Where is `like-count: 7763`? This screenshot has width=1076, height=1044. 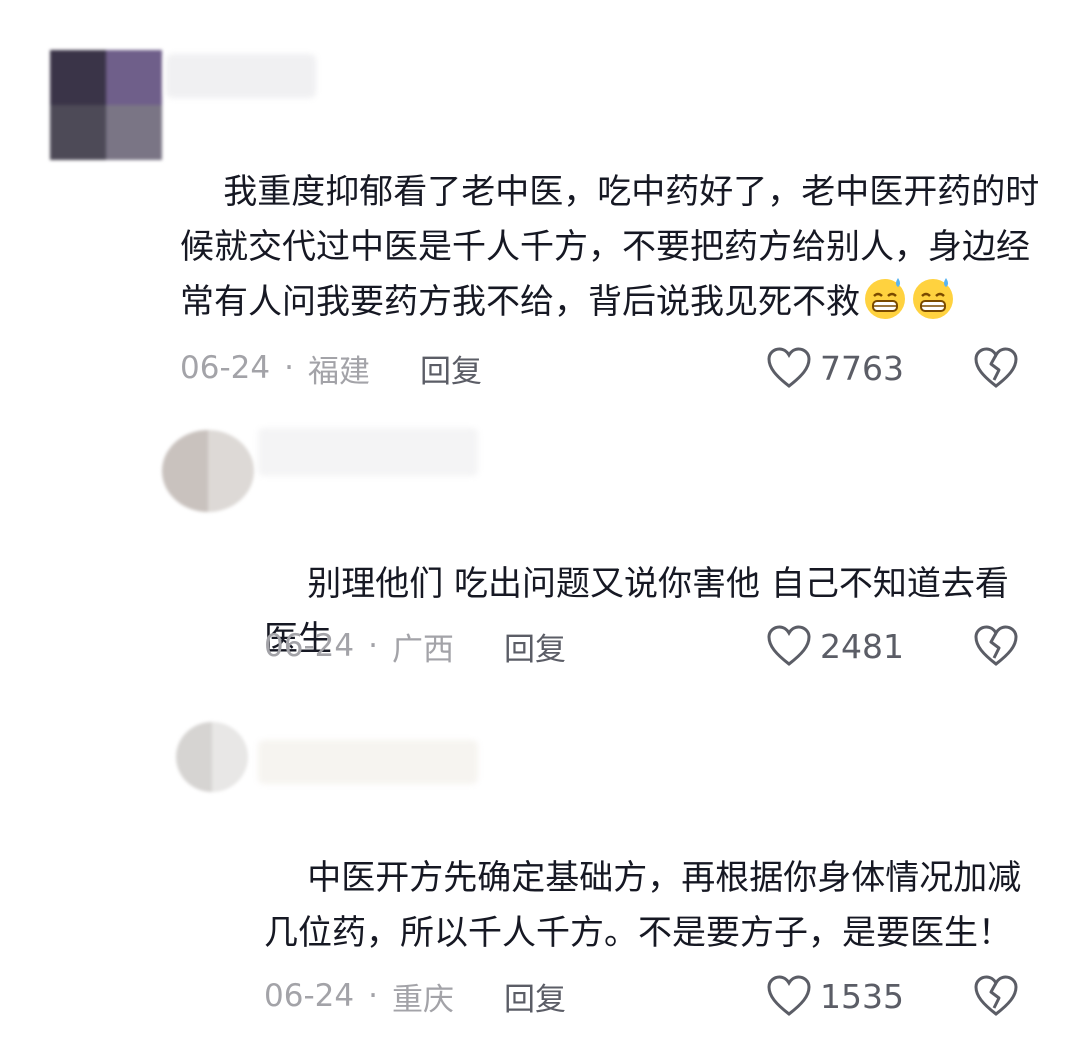 like-count: 7763 is located at coordinates (862, 368).